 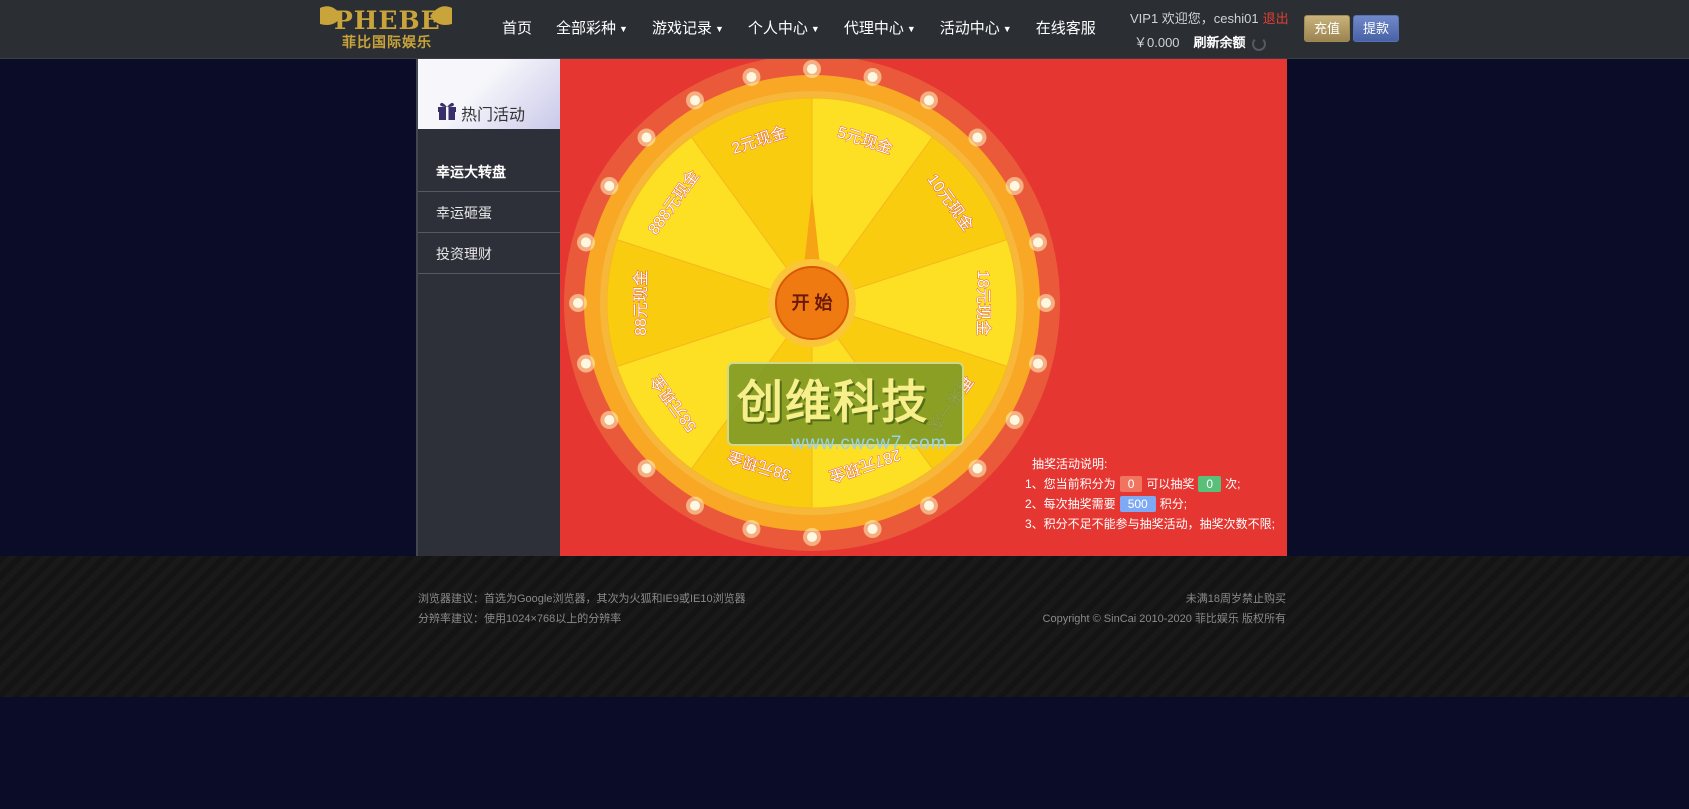 I want to click on sidebar-title: 热门活动, so click(x=493, y=115).